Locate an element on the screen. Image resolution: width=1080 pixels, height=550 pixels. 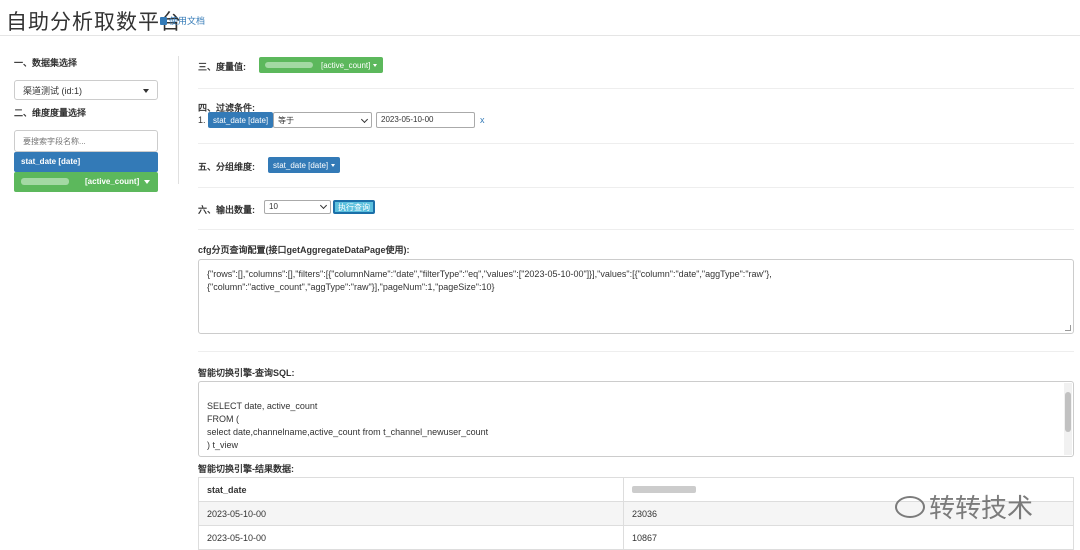
filter-field-label: stat_date [date] is located at coordinates (241, 120).